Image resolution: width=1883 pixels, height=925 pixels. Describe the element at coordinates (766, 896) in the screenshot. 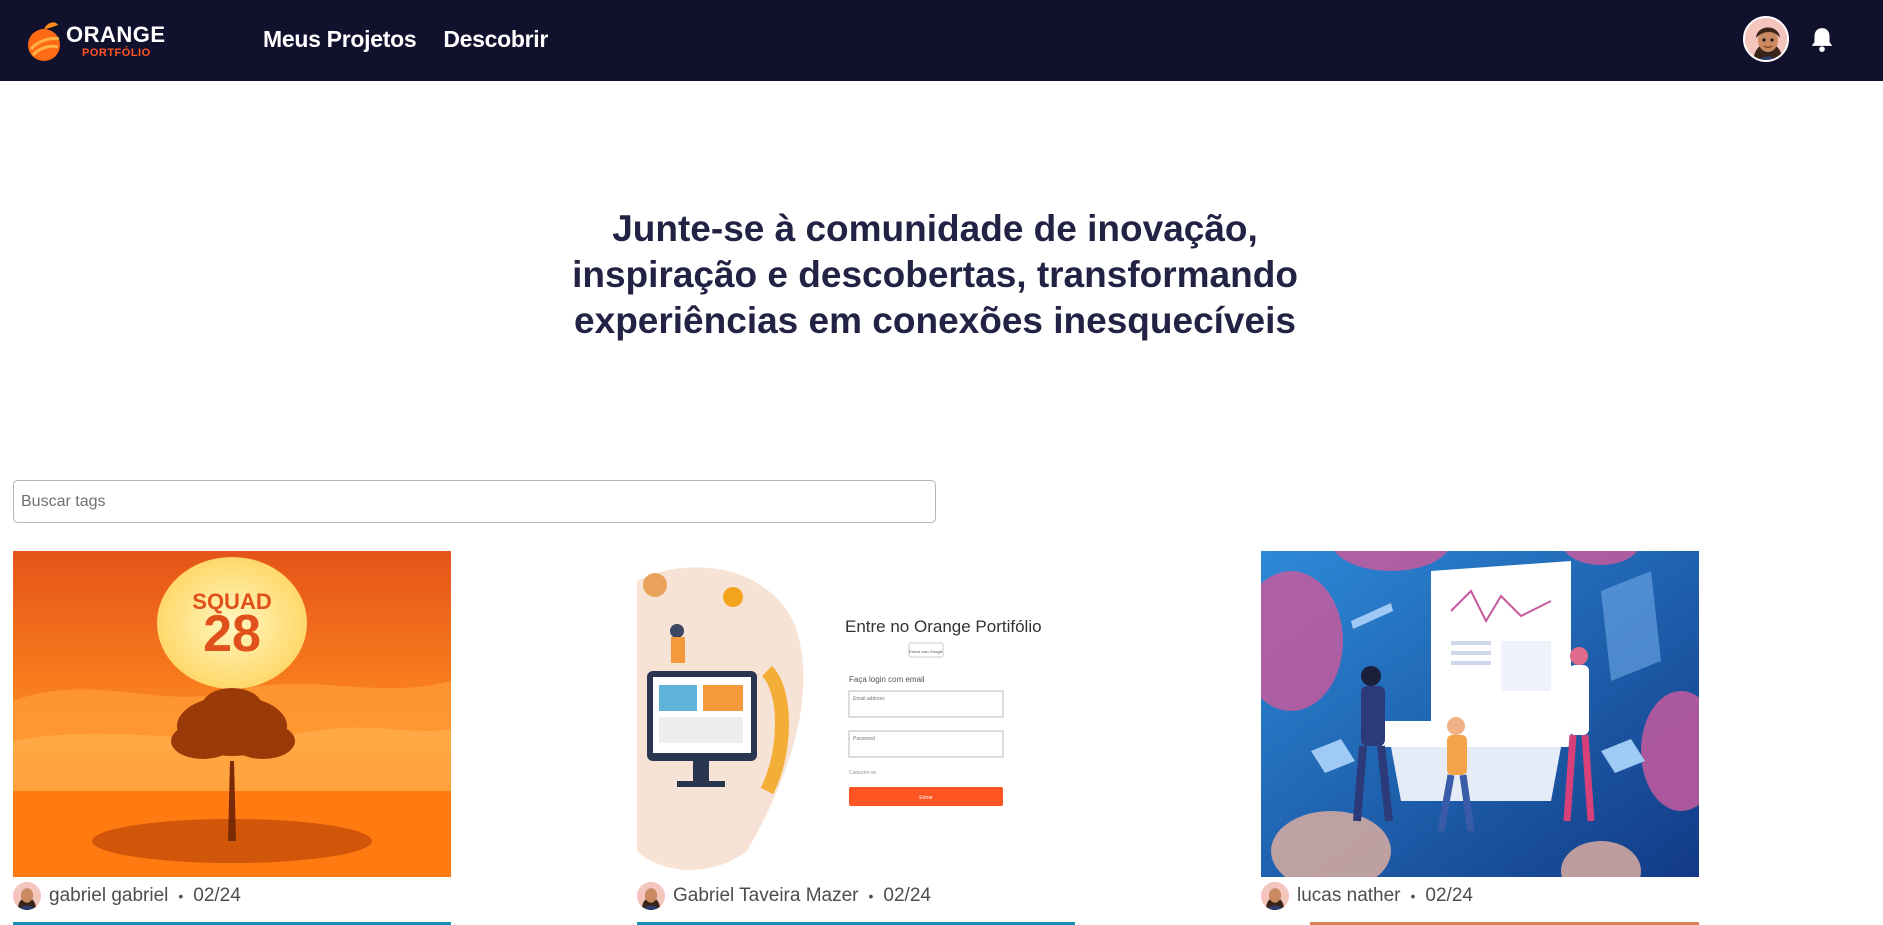

I see `author-name: Gabriel Taveira Mazer` at that location.